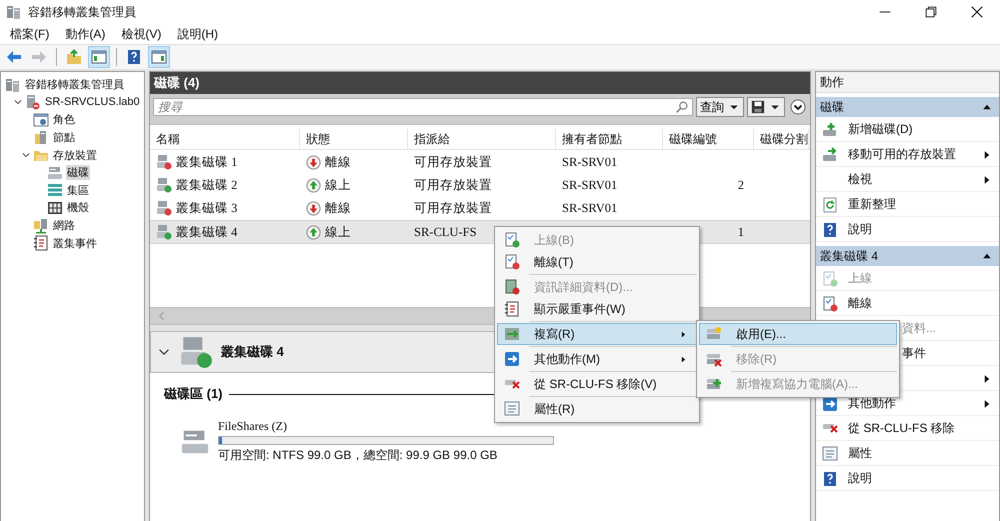  What do you see at coordinates (512, 334) in the screenshot?
I see `replicate-icon` at bounding box center [512, 334].